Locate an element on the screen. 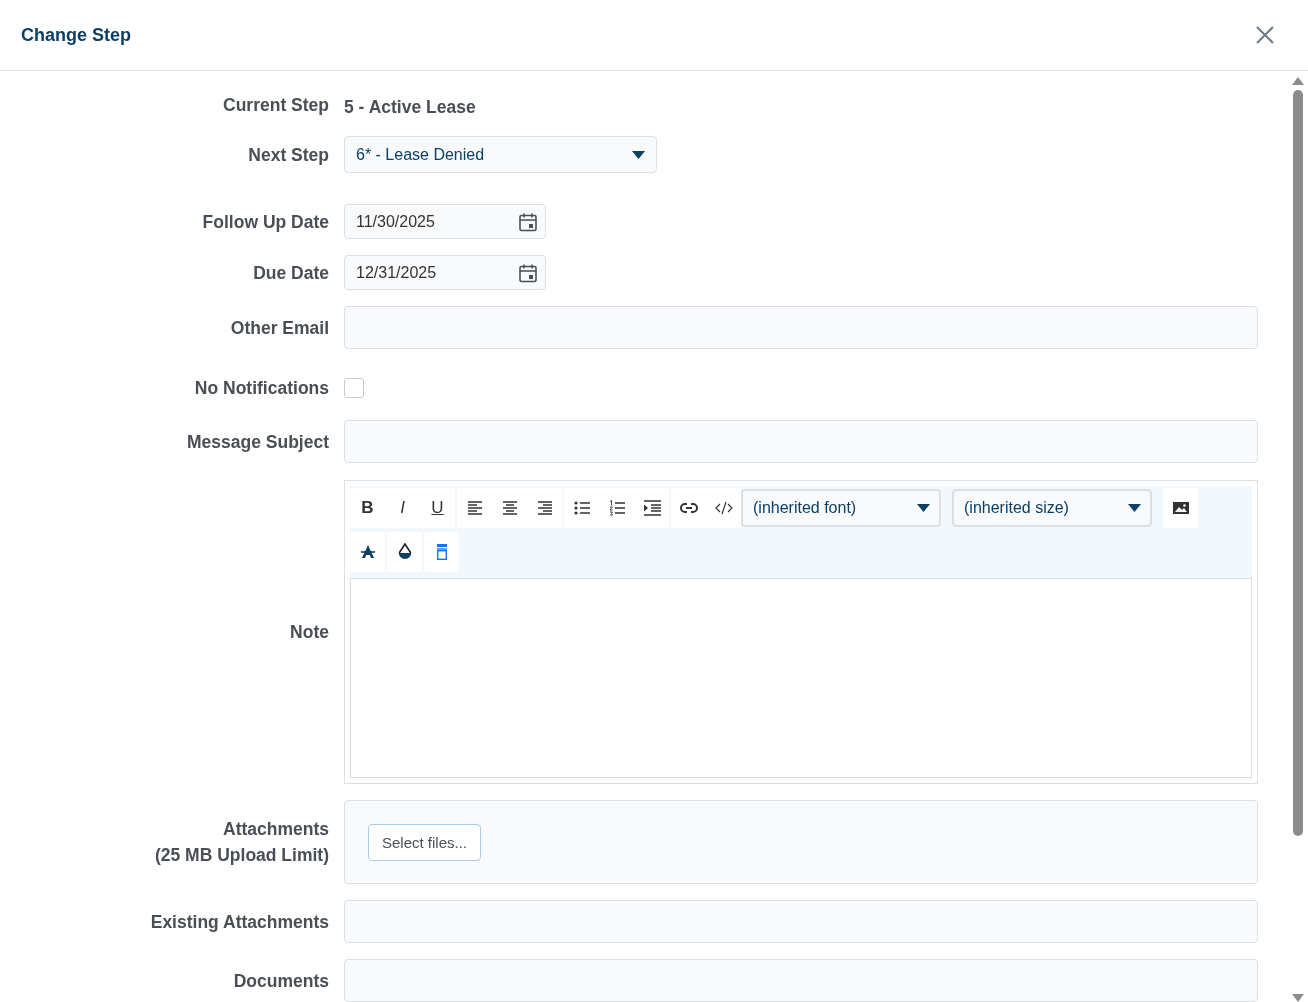  field-label: Follow Up Date is located at coordinates (265, 222).